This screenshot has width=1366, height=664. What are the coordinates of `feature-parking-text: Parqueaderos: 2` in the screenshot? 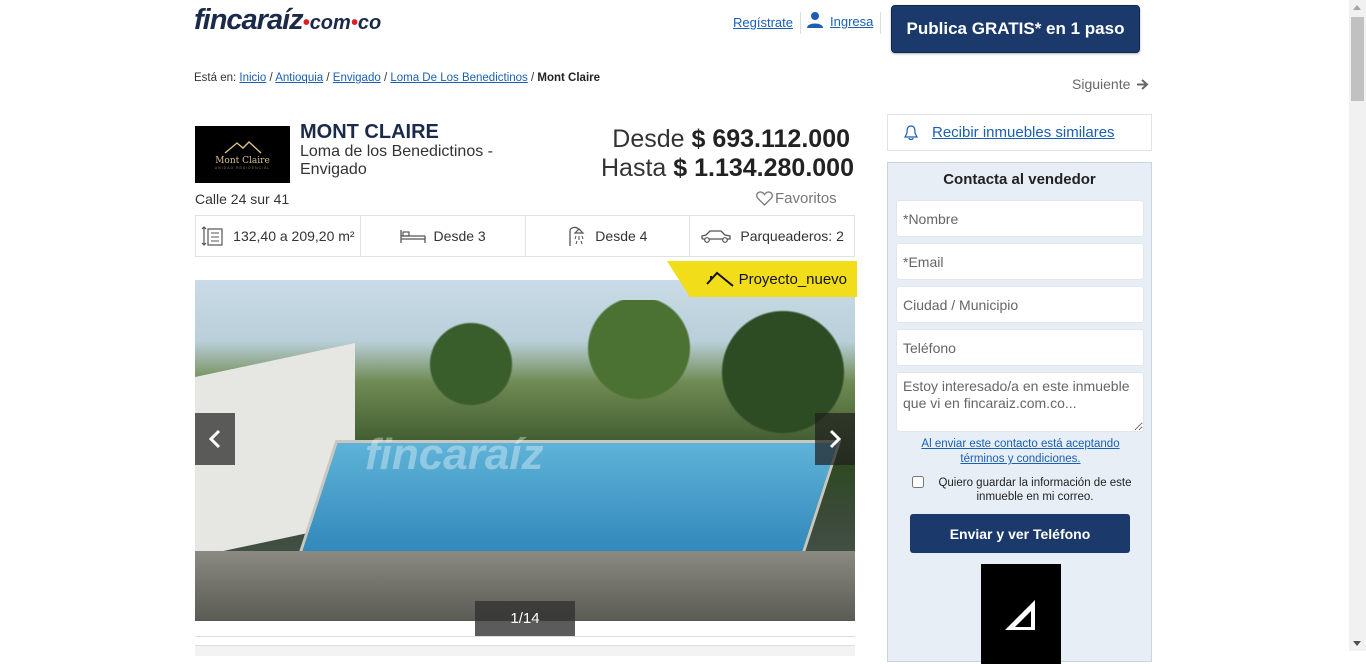 It's located at (792, 236).